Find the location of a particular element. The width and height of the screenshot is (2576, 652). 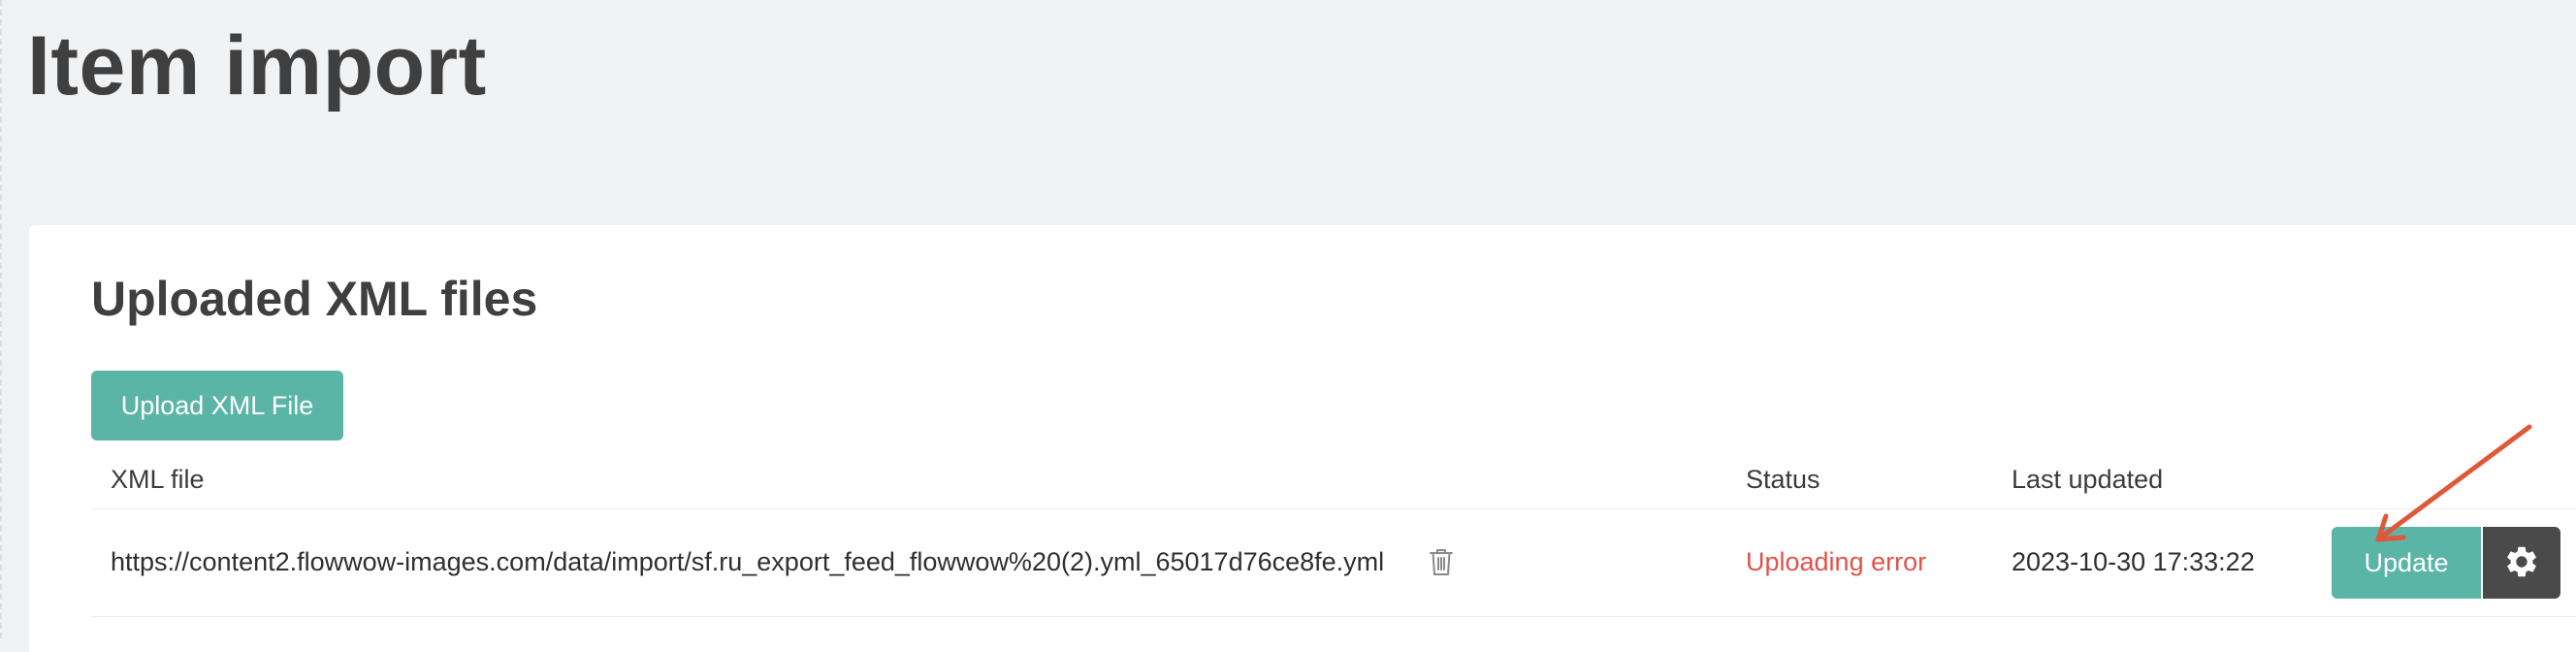

section-title: Uploaded XML files is located at coordinates (314, 299).